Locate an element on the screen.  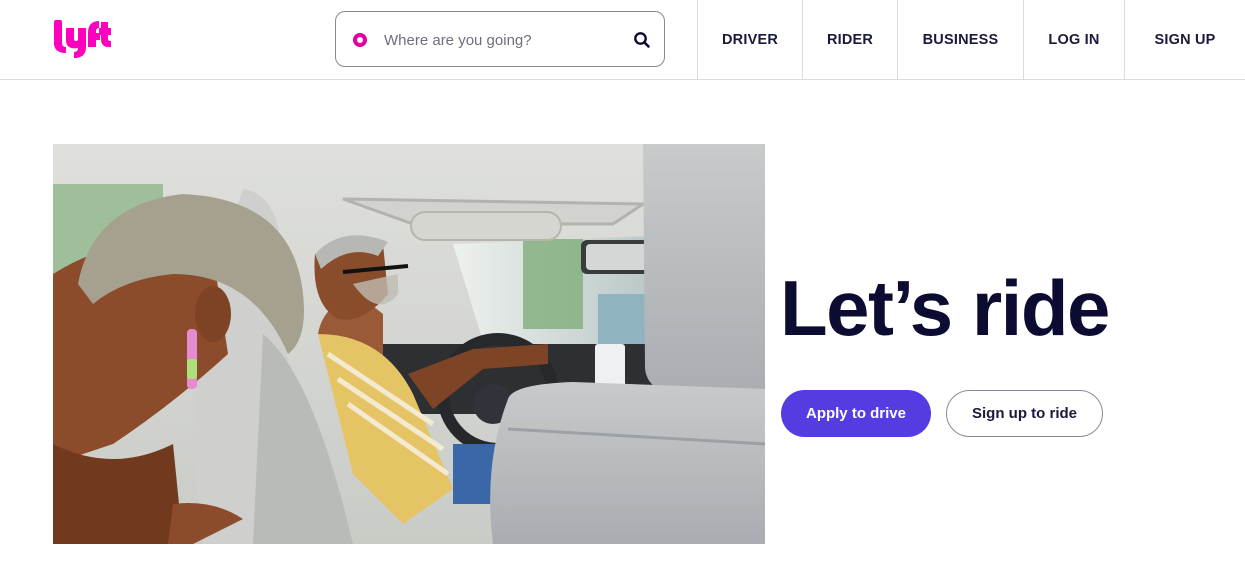
location-pin-icon is located at coordinates (360, 40).